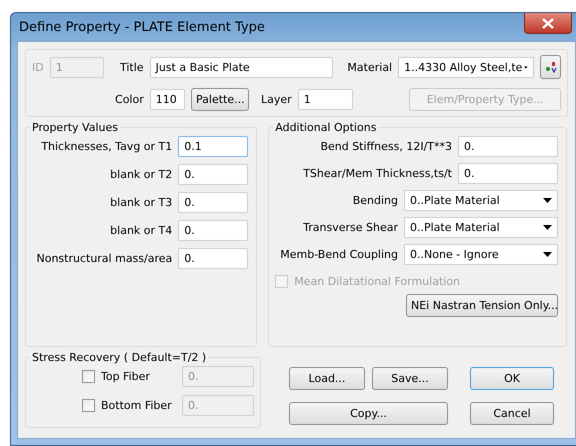 This screenshot has width=576, height=446. What do you see at coordinates (126, 376) in the screenshot?
I see `checkbox-label: Top Fiber` at bounding box center [126, 376].